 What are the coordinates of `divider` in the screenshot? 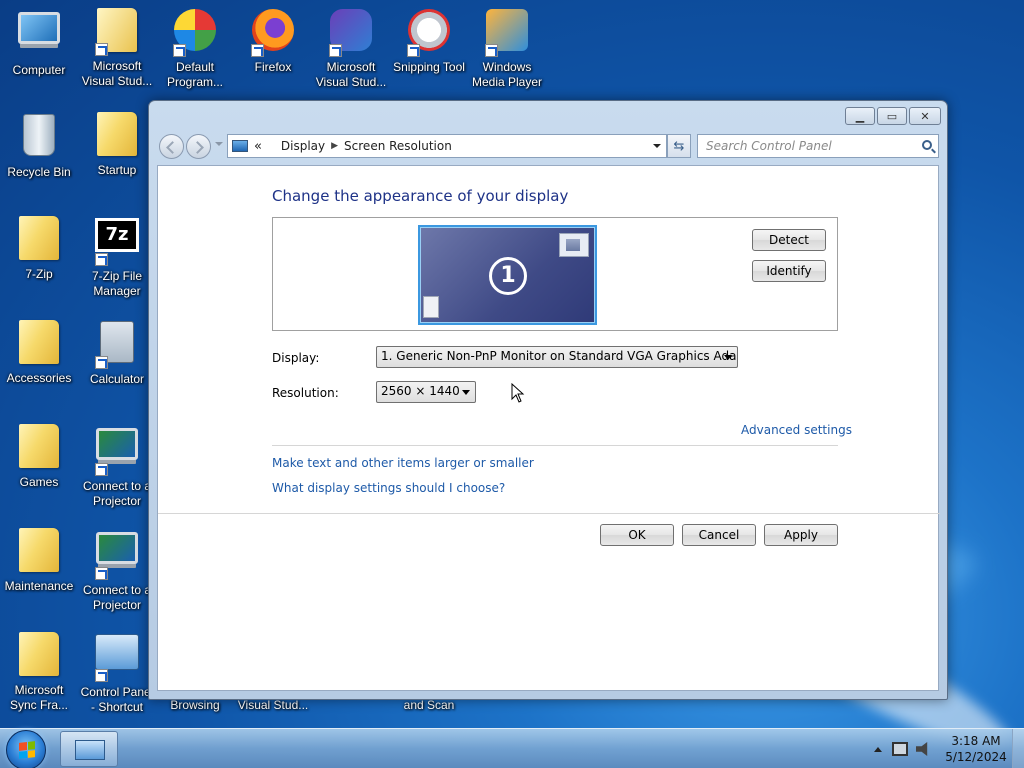 It's located at (549, 513).